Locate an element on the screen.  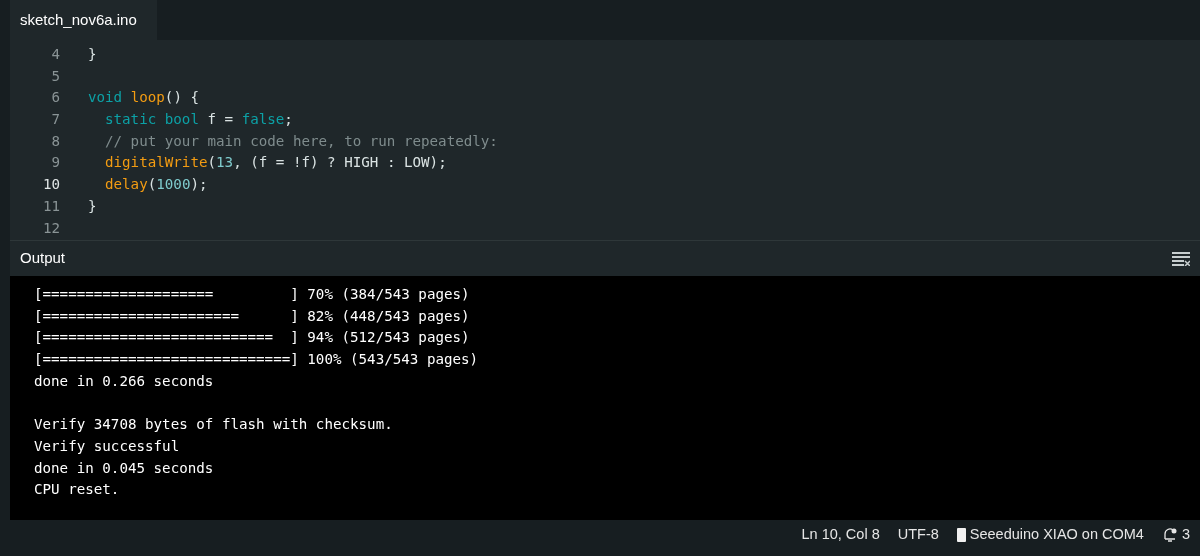
encoding-label: UTF-8 is located at coordinates (918, 535).